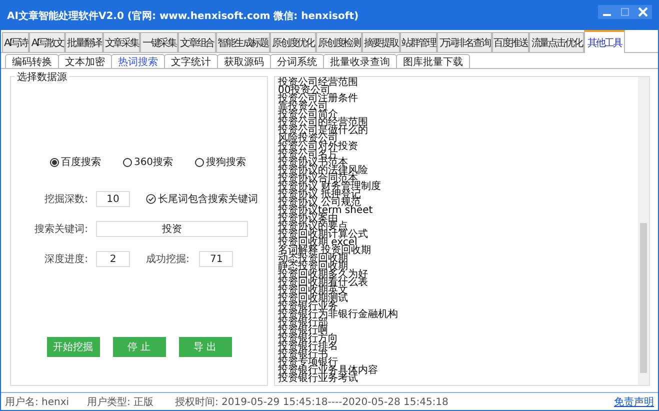 Image resolution: width=659 pixels, height=411 pixels. What do you see at coordinates (456, 195) in the screenshot?
I see `list-item: 投资协议 抵押登记` at bounding box center [456, 195].